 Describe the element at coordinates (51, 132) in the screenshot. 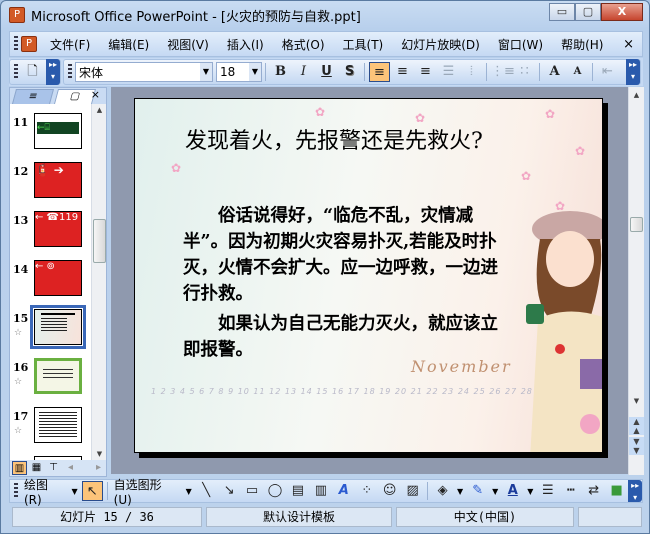

I see `slide-thumbnail-11: 11 ←⌸` at that location.